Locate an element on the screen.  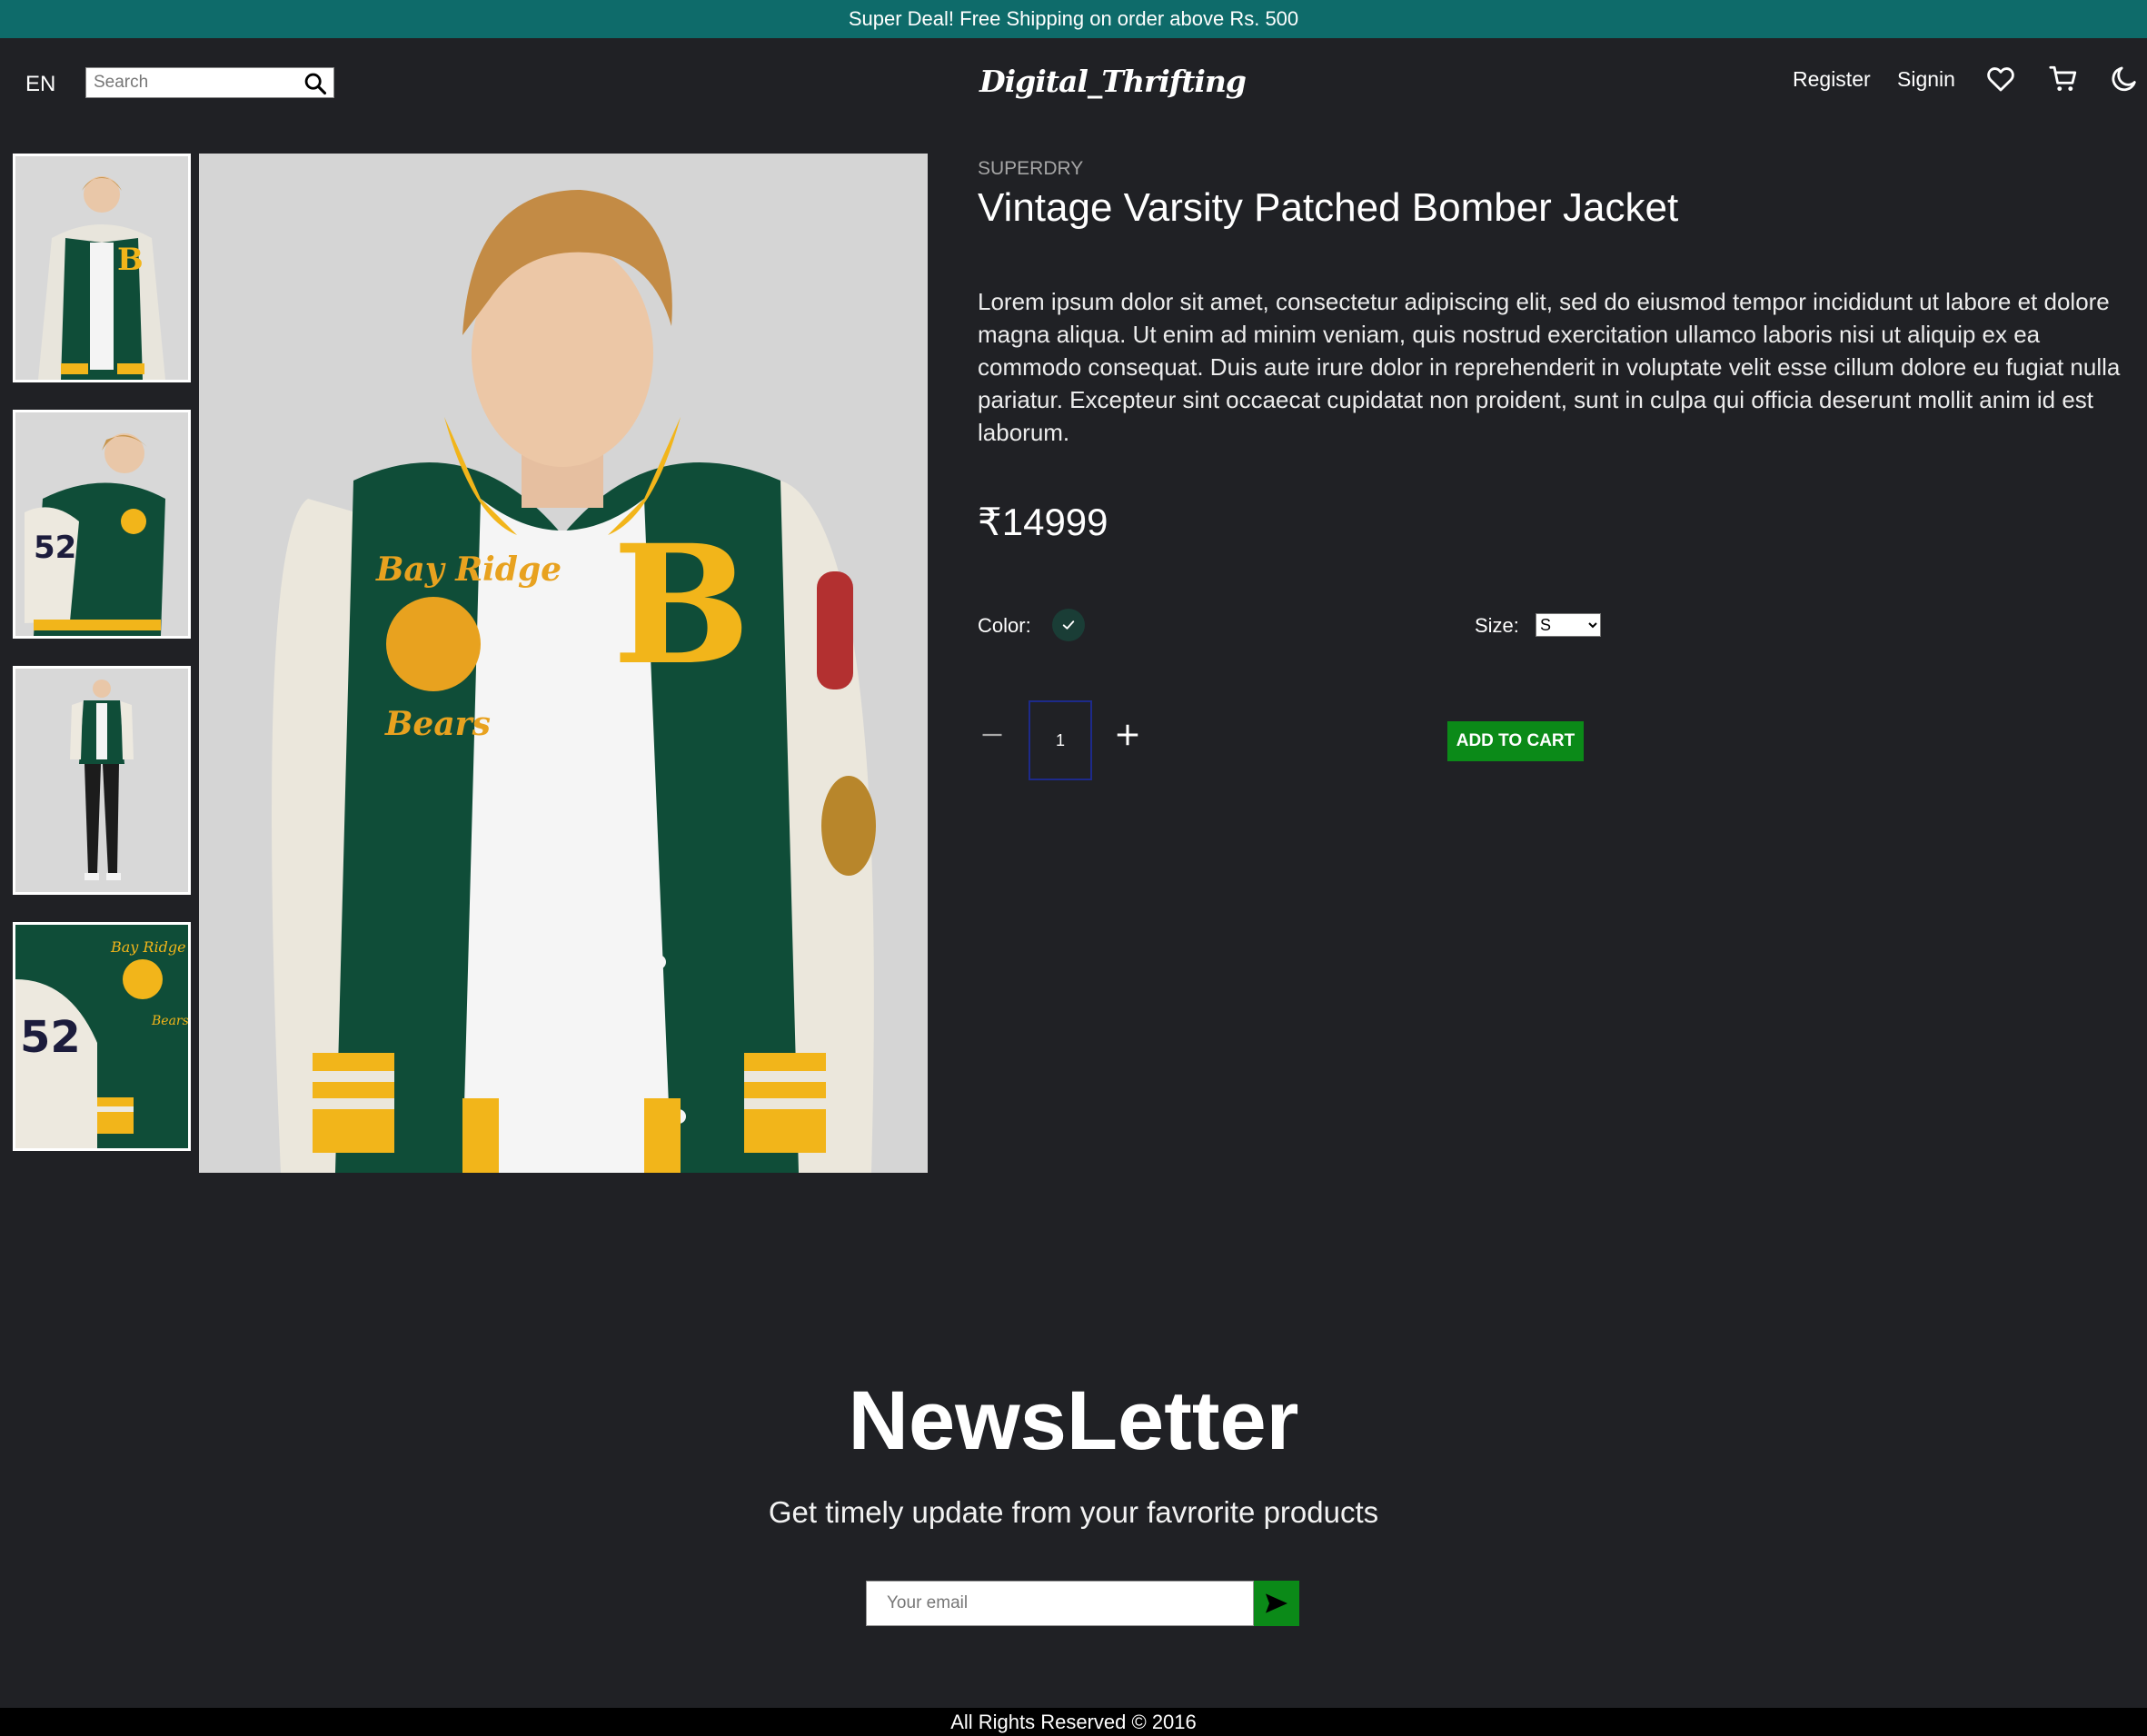
copyright-text: All Rights Reserved © 2016 is located at coordinates (1073, 1721).